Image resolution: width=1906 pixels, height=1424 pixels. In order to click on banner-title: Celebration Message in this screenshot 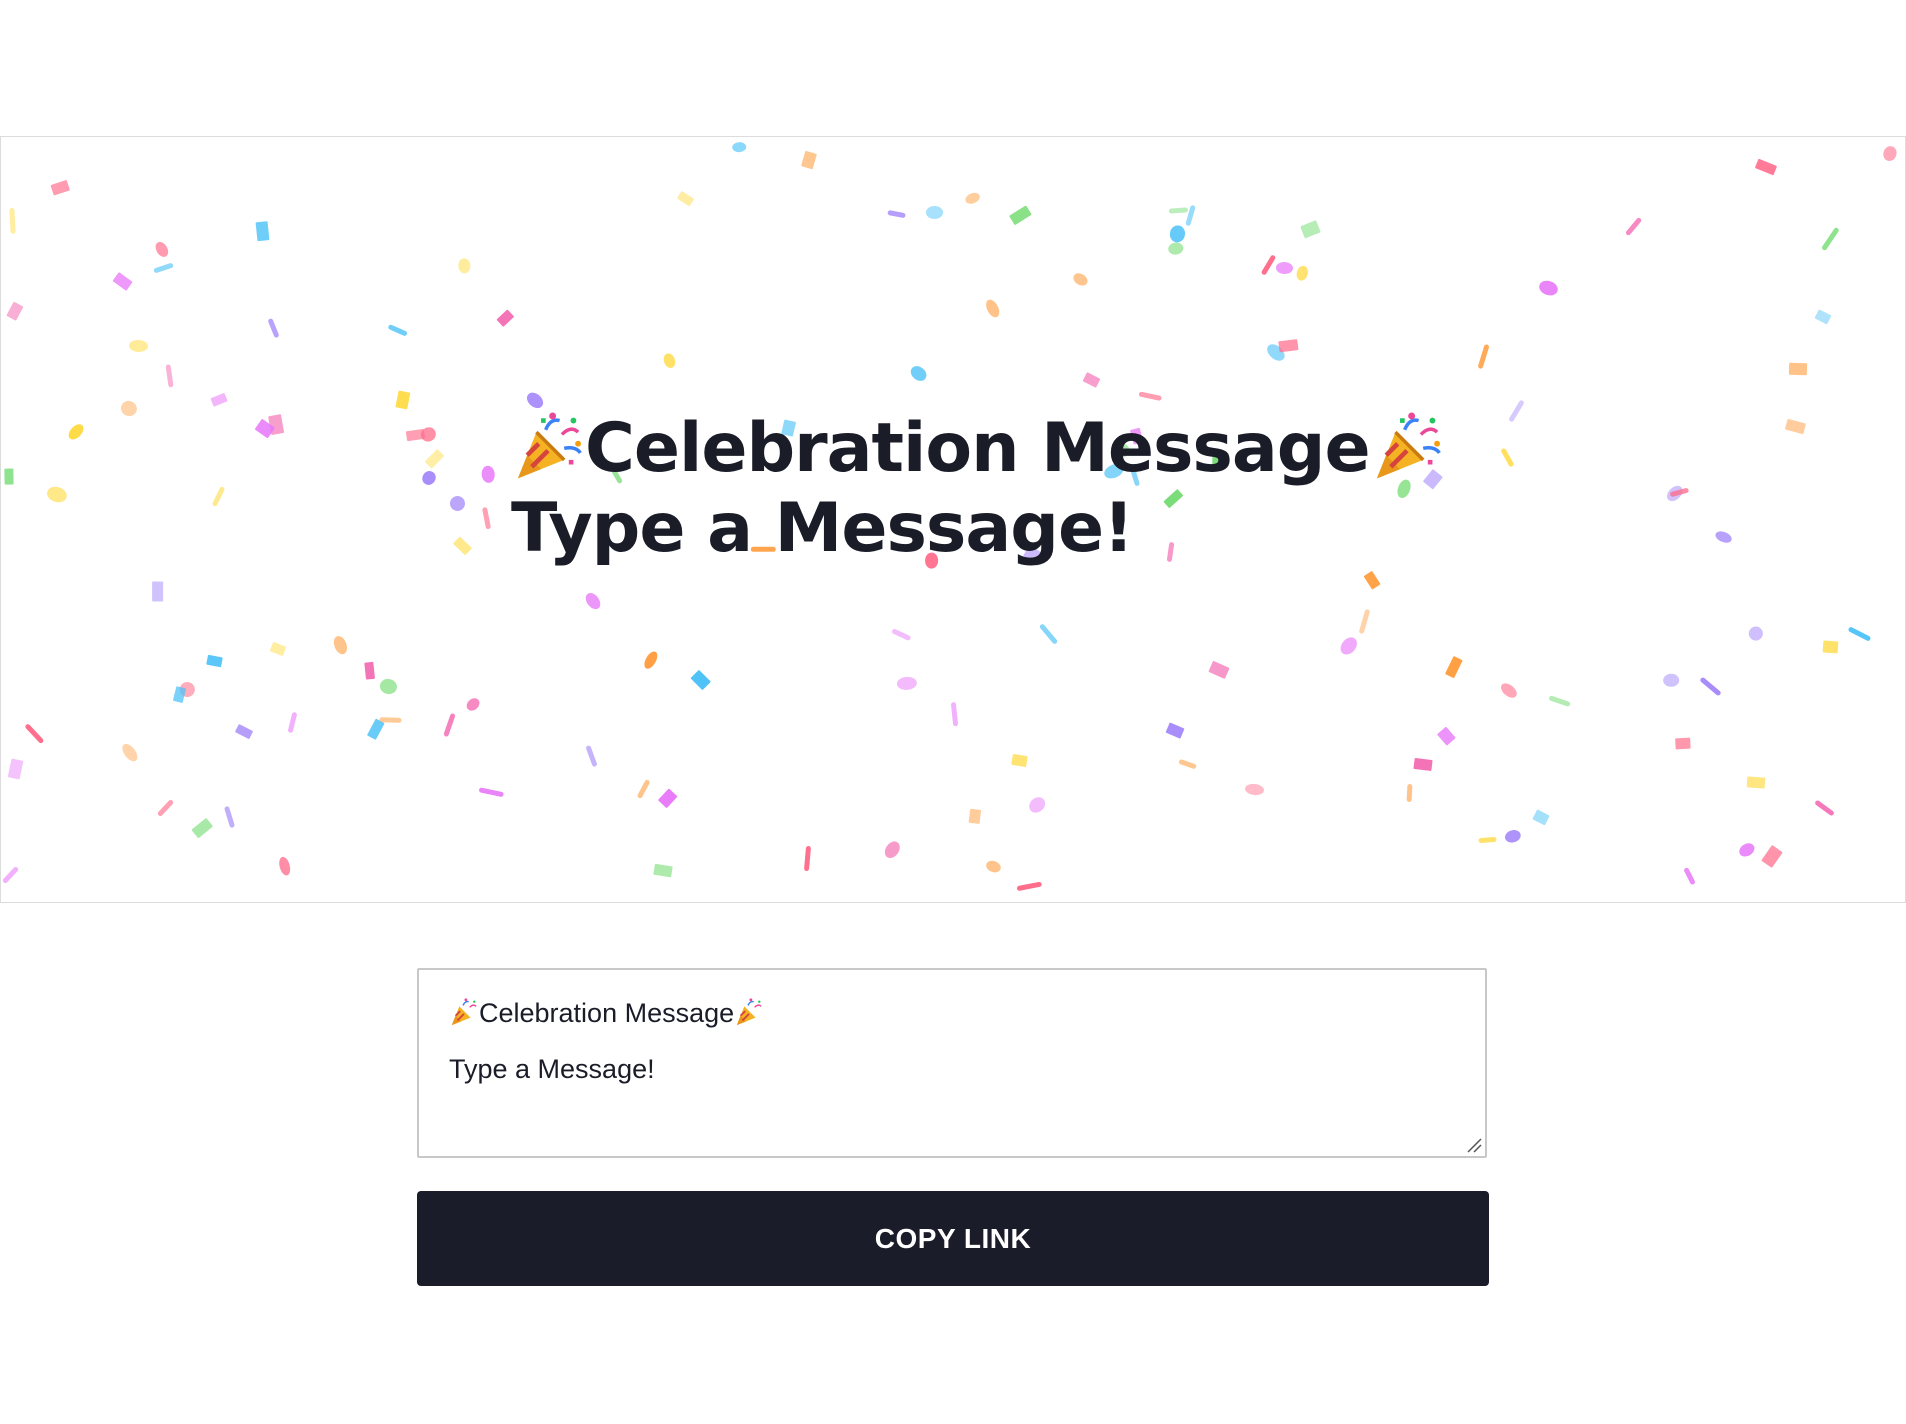, I will do `click(978, 448)`.